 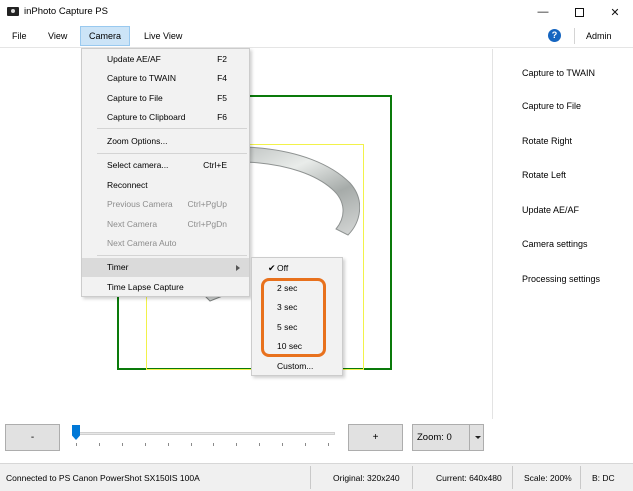 I want to click on menu-item-label: Next Camera Auto, so click(x=142, y=243).